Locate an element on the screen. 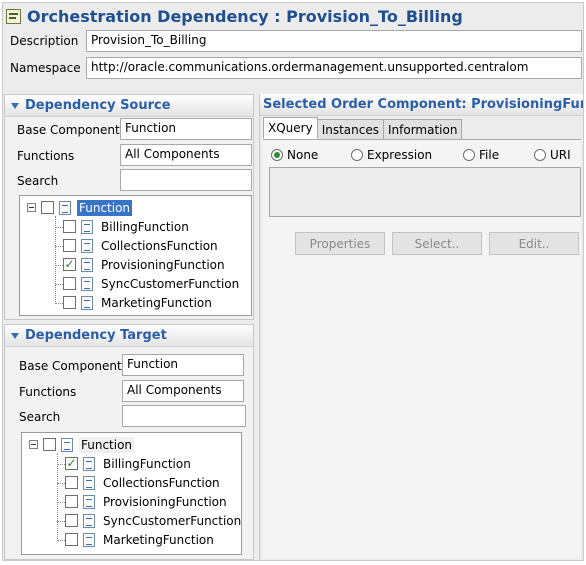 The height and width of the screenshot is (565, 586). tree-item: BillingFunction is located at coordinates (127, 226).